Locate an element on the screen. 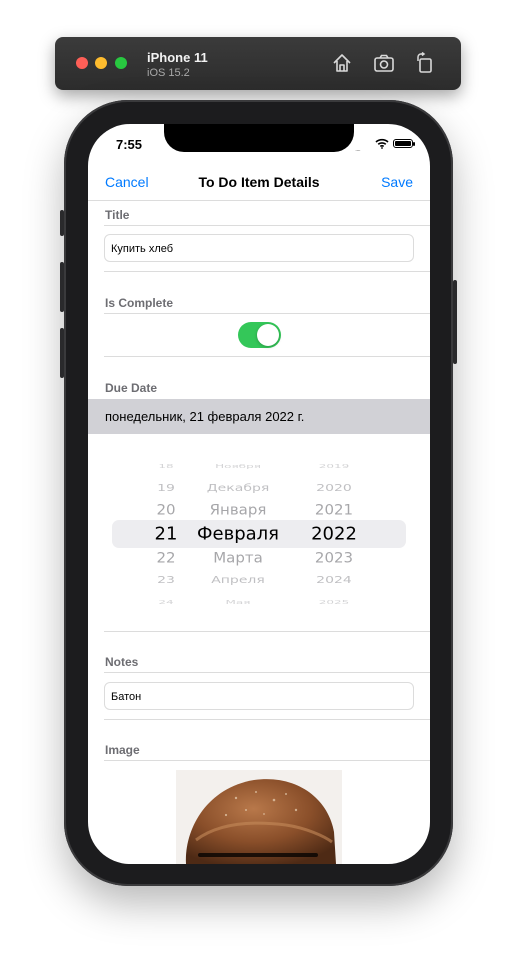 This screenshot has height=962, width=517. picker-year: 2021 is located at coordinates (334, 510).